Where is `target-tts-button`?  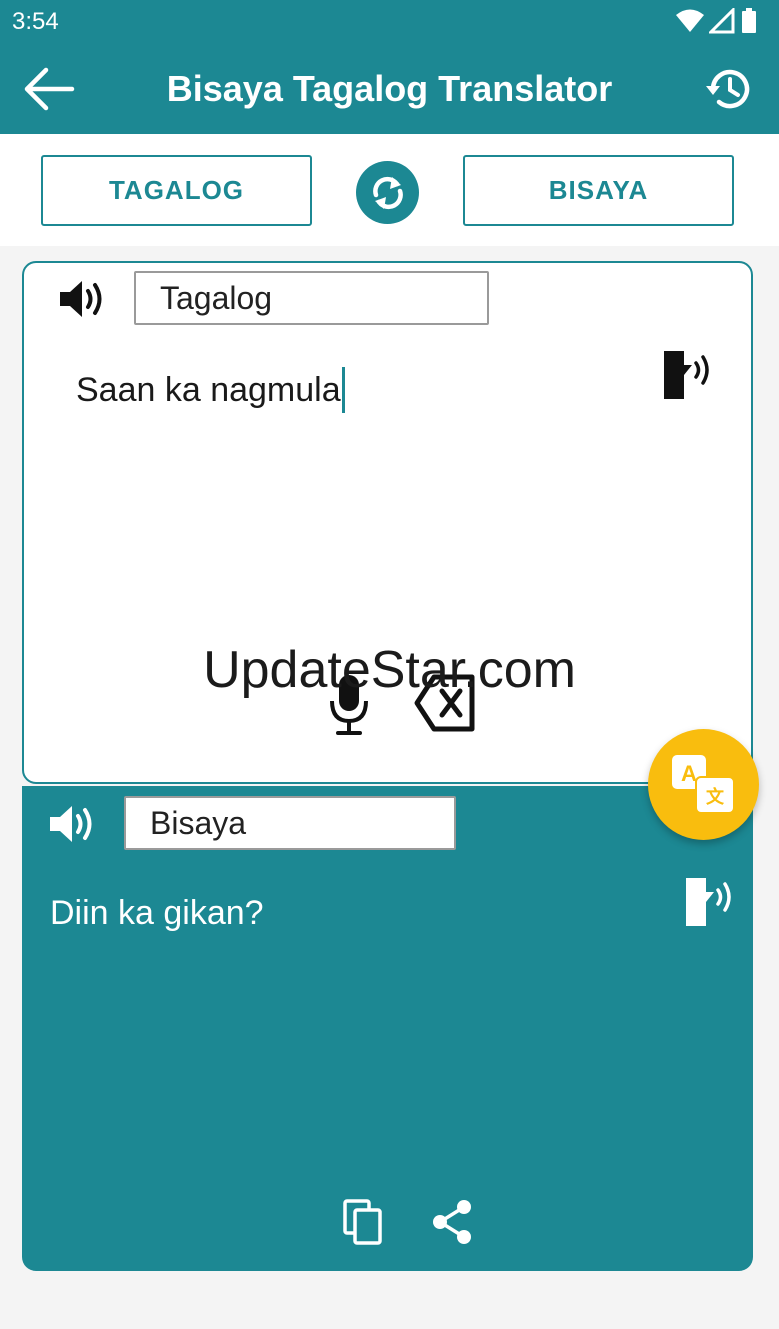 target-tts-button is located at coordinates (710, 902).